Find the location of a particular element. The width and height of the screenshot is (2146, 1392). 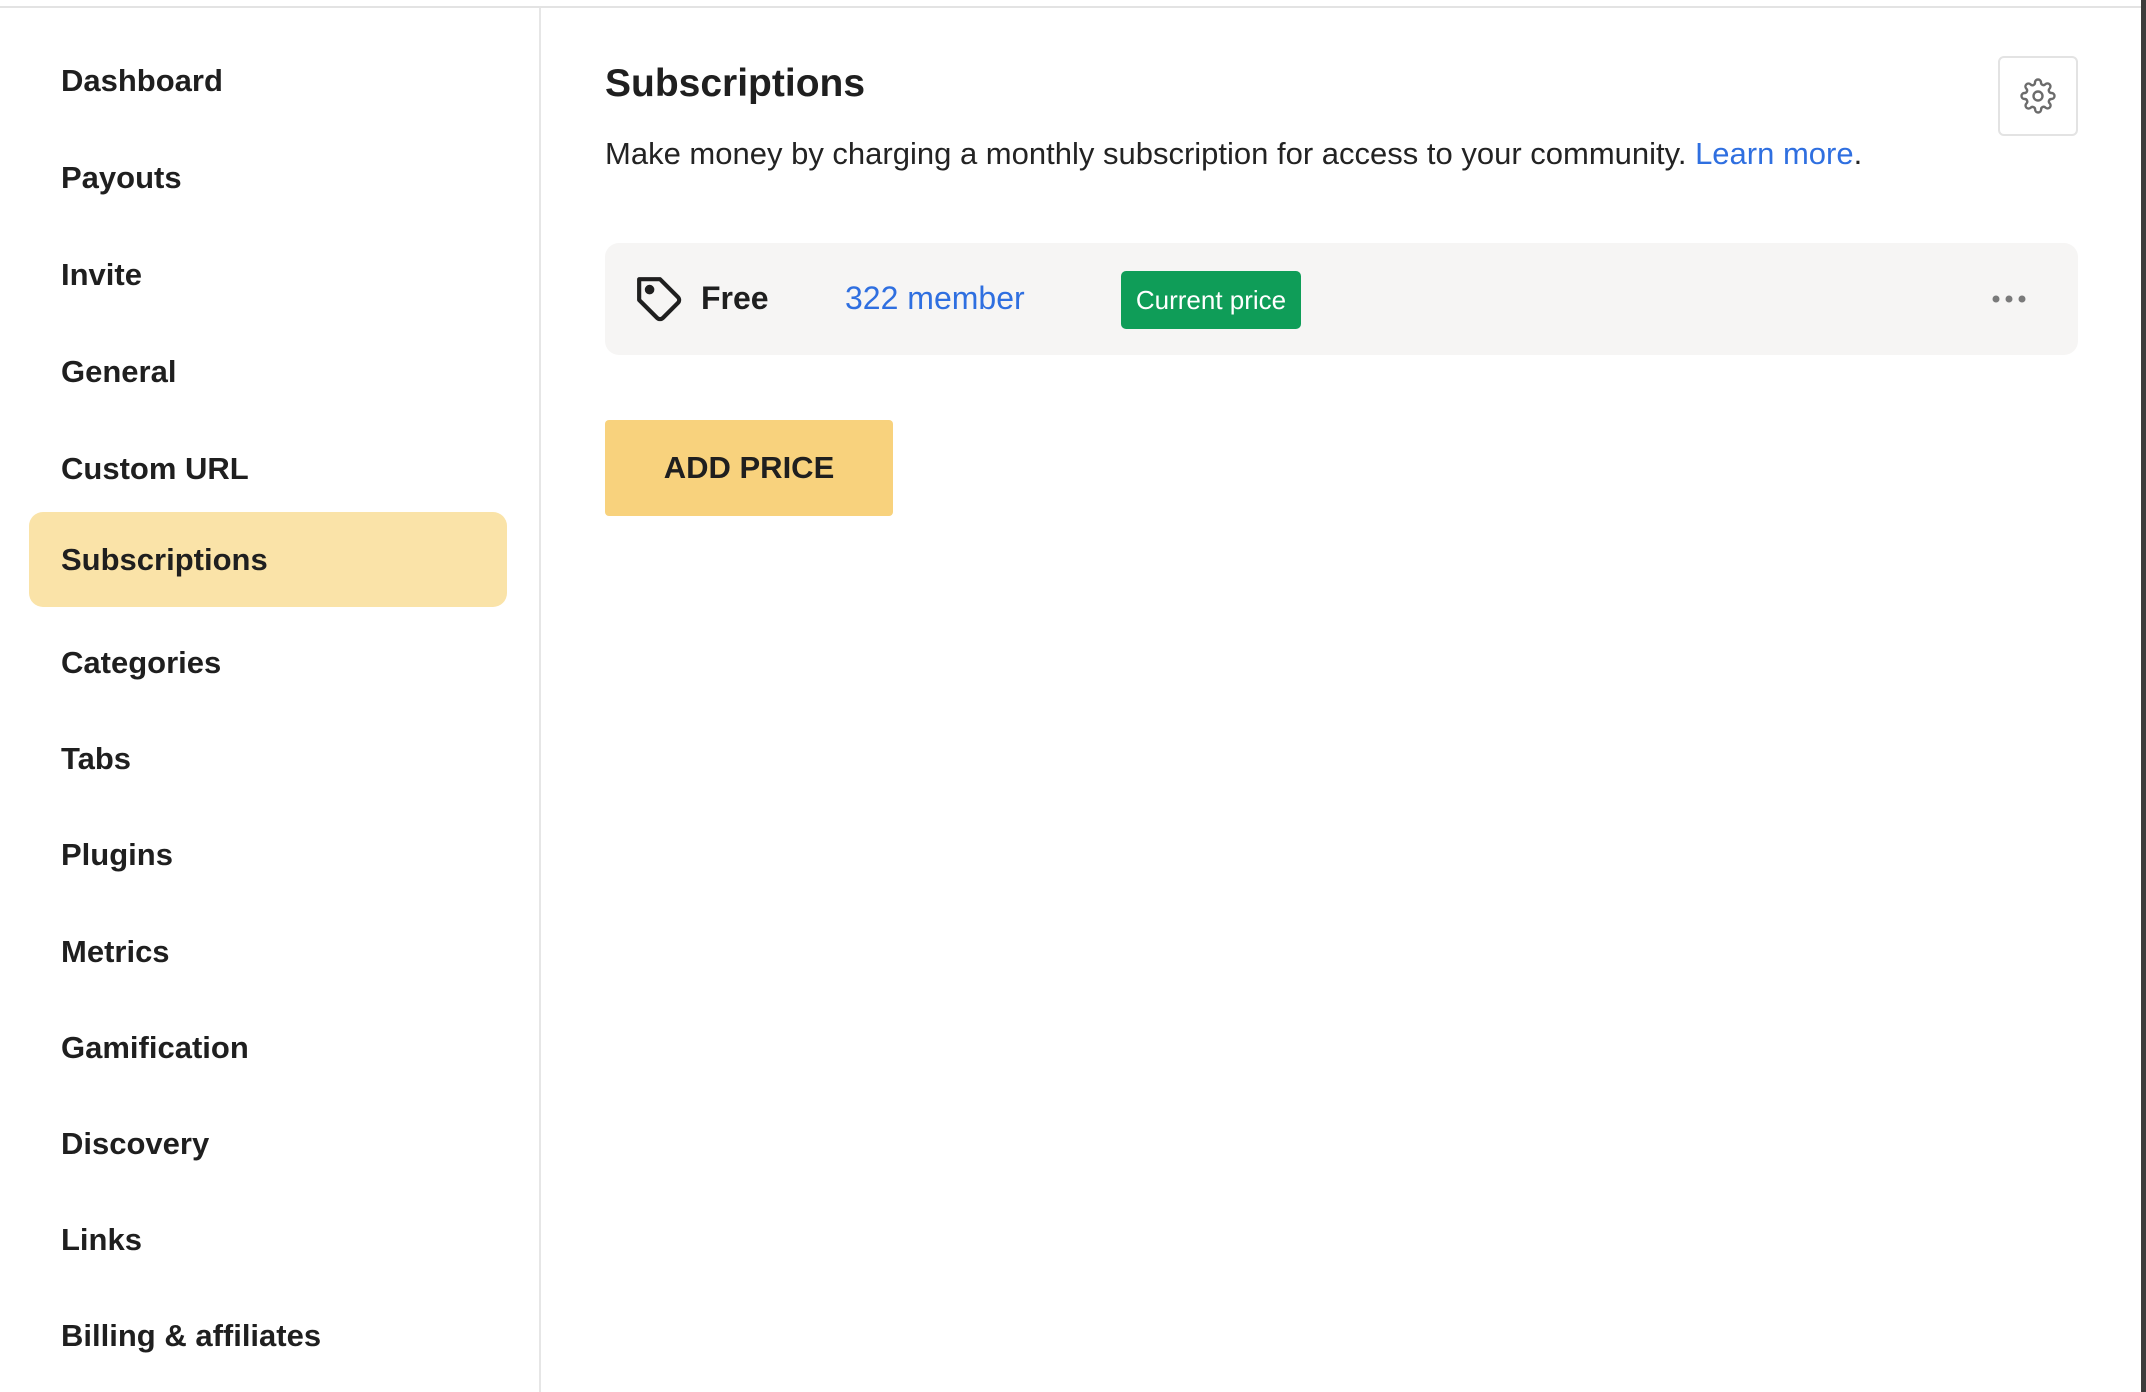

more-horizontal-icon is located at coordinates (2009, 299).